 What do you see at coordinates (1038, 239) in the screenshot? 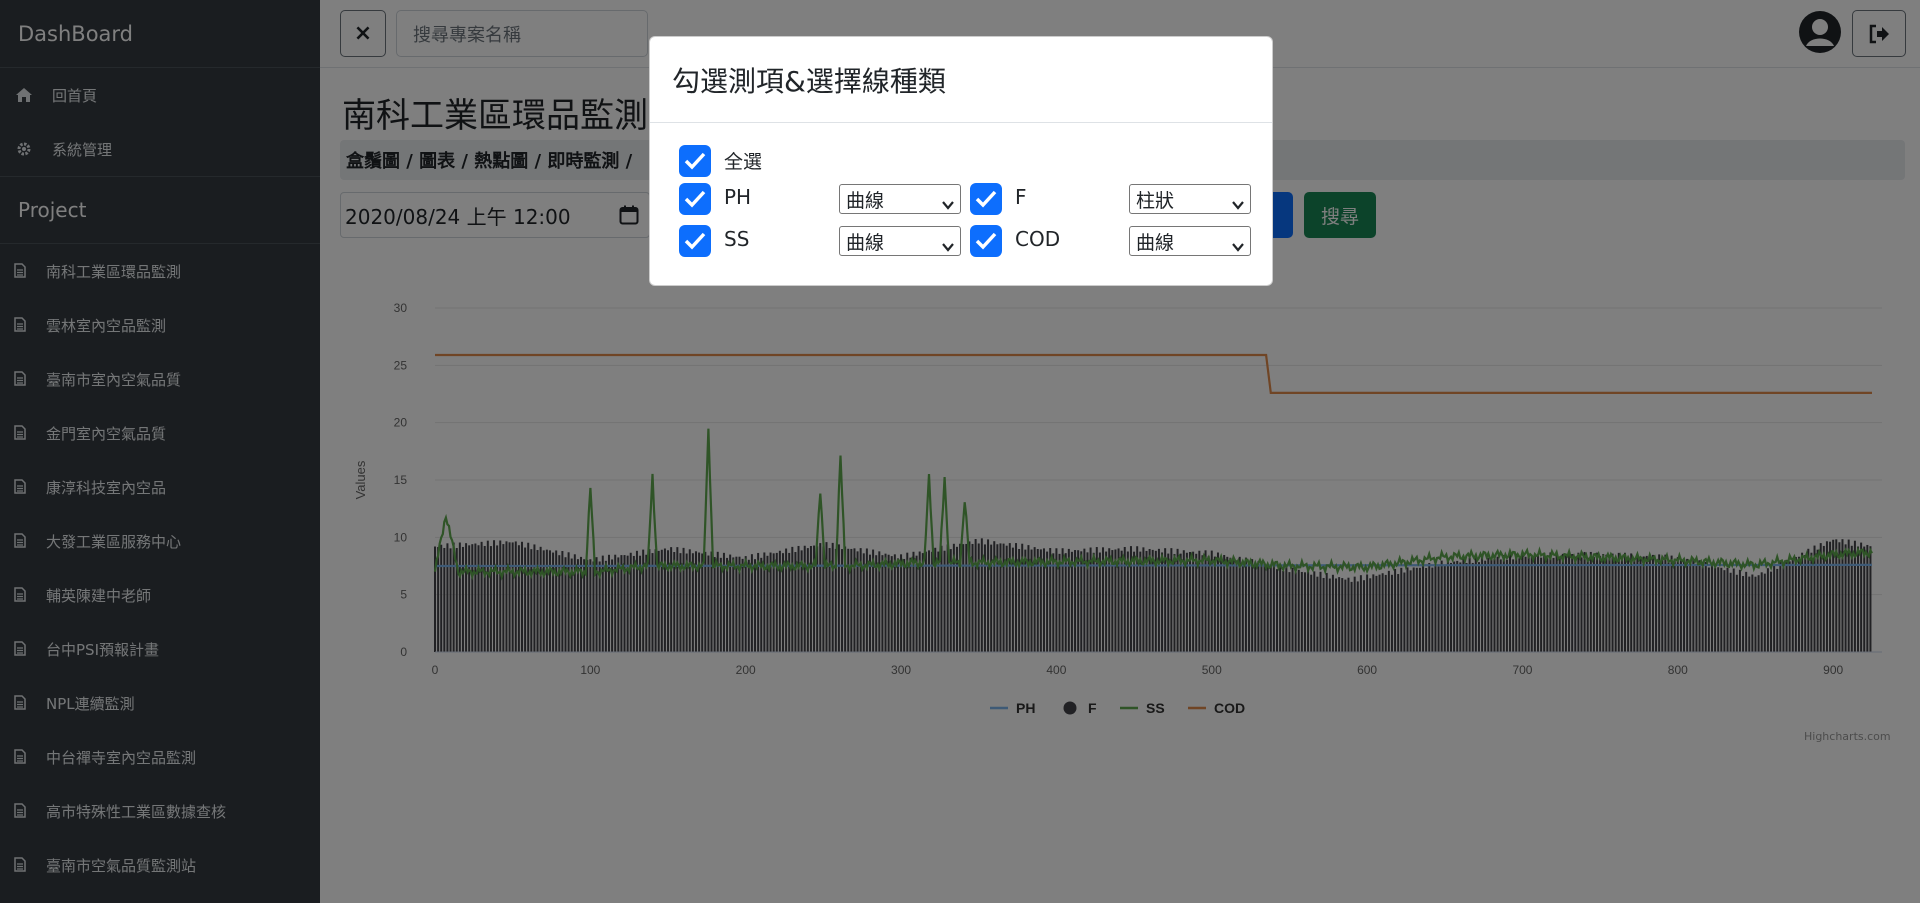
I see `cod-label: COD` at bounding box center [1038, 239].